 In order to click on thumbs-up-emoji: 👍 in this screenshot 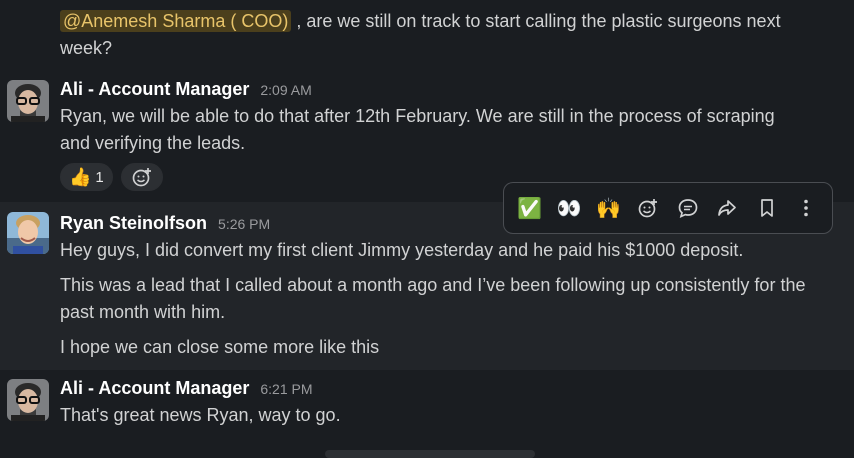, I will do `click(80, 176)`.